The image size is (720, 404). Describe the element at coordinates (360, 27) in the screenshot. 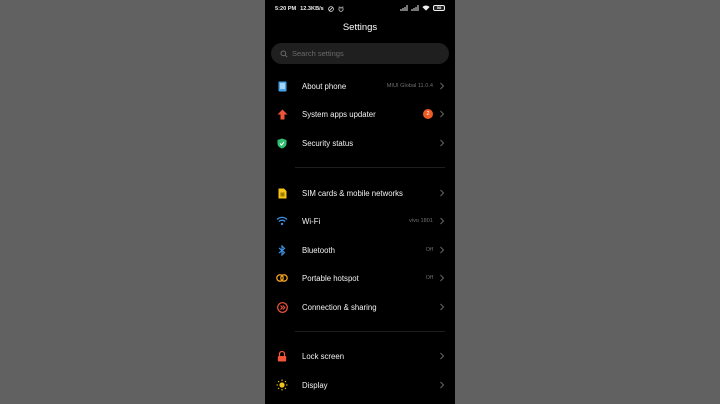

I see `page-title: Settings` at that location.